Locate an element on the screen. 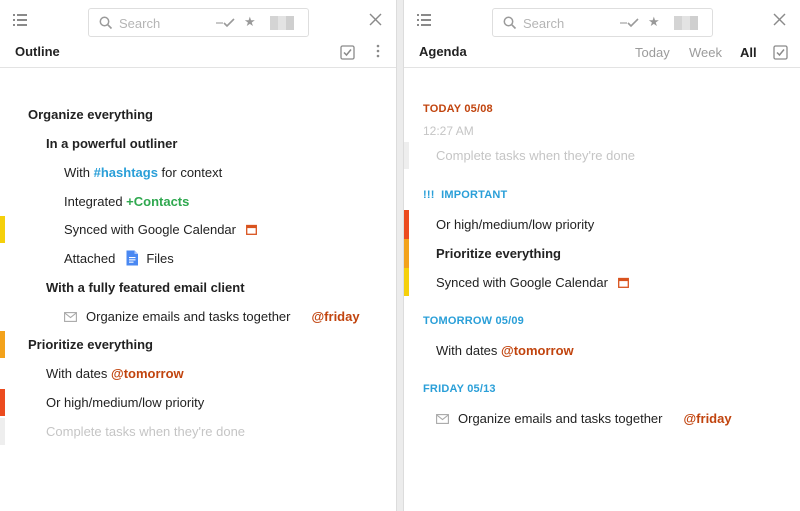  filter-today: Today is located at coordinates (652, 52).